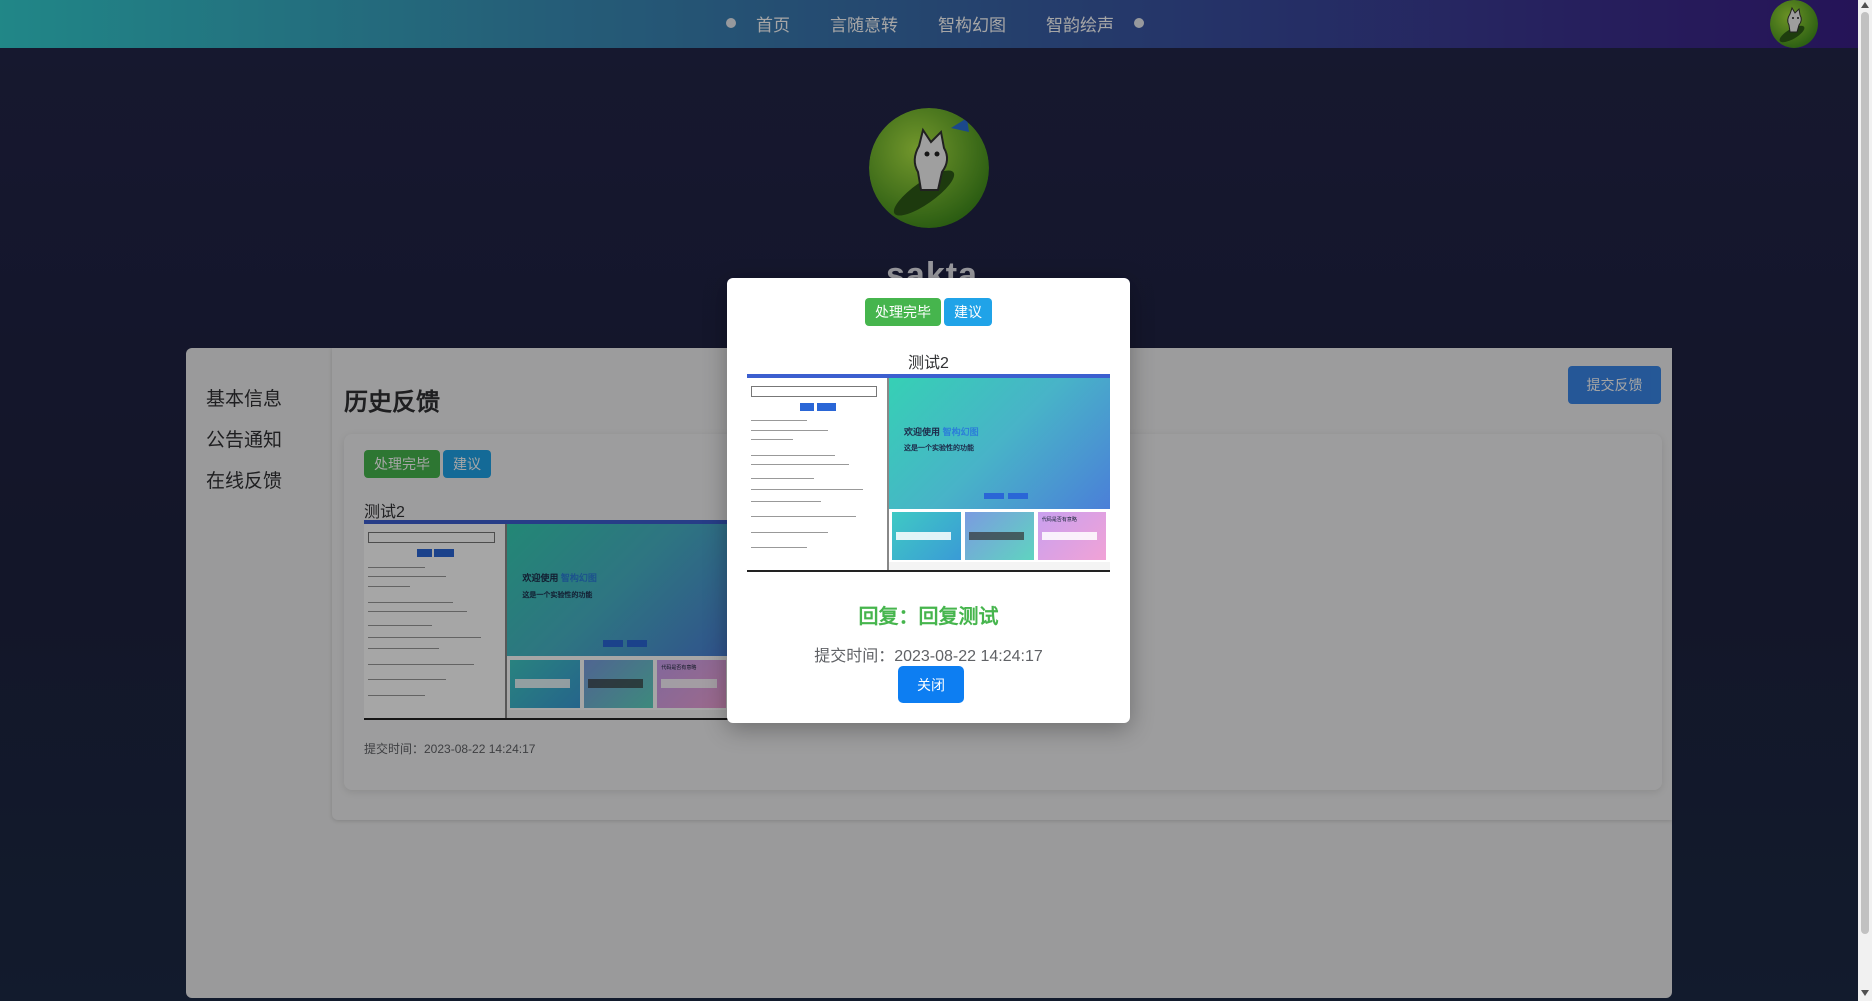  I want to click on scroll-down-icon, so click(1865, 993).